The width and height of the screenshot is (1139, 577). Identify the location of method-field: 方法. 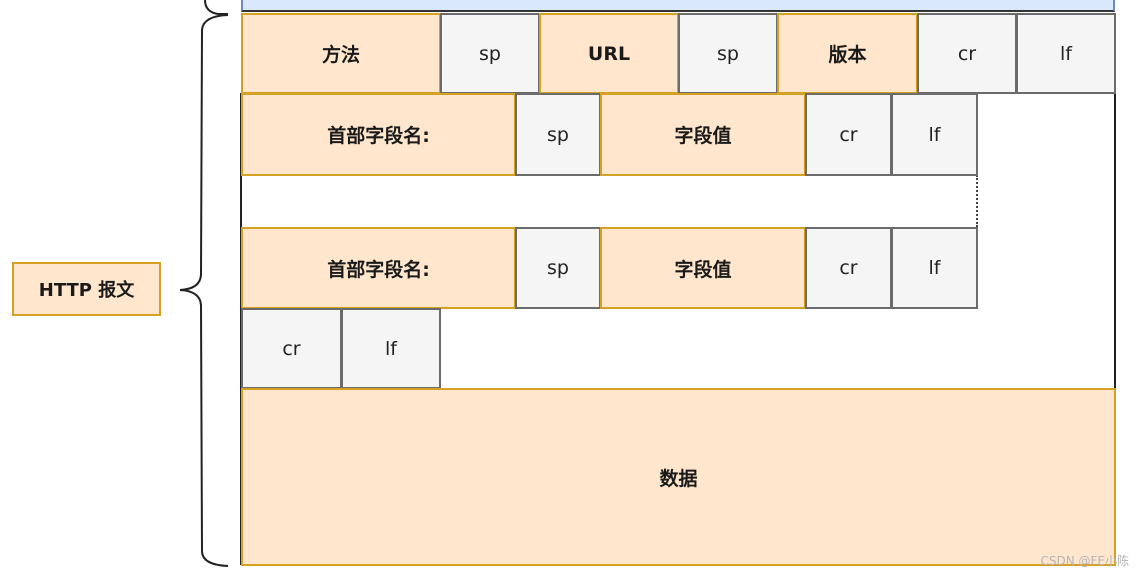
(341, 53).